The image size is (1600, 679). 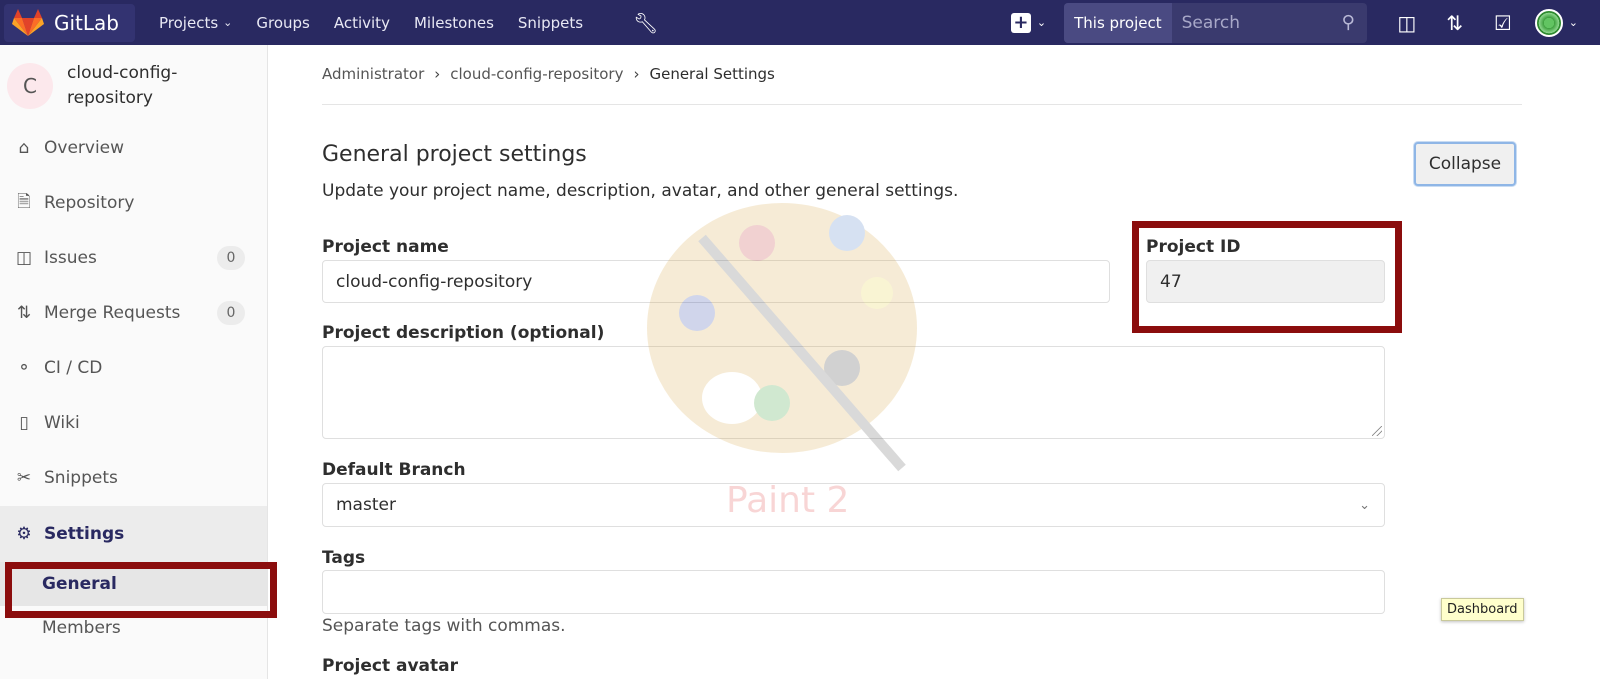 I want to click on nav-groups: Groups, so click(x=282, y=23).